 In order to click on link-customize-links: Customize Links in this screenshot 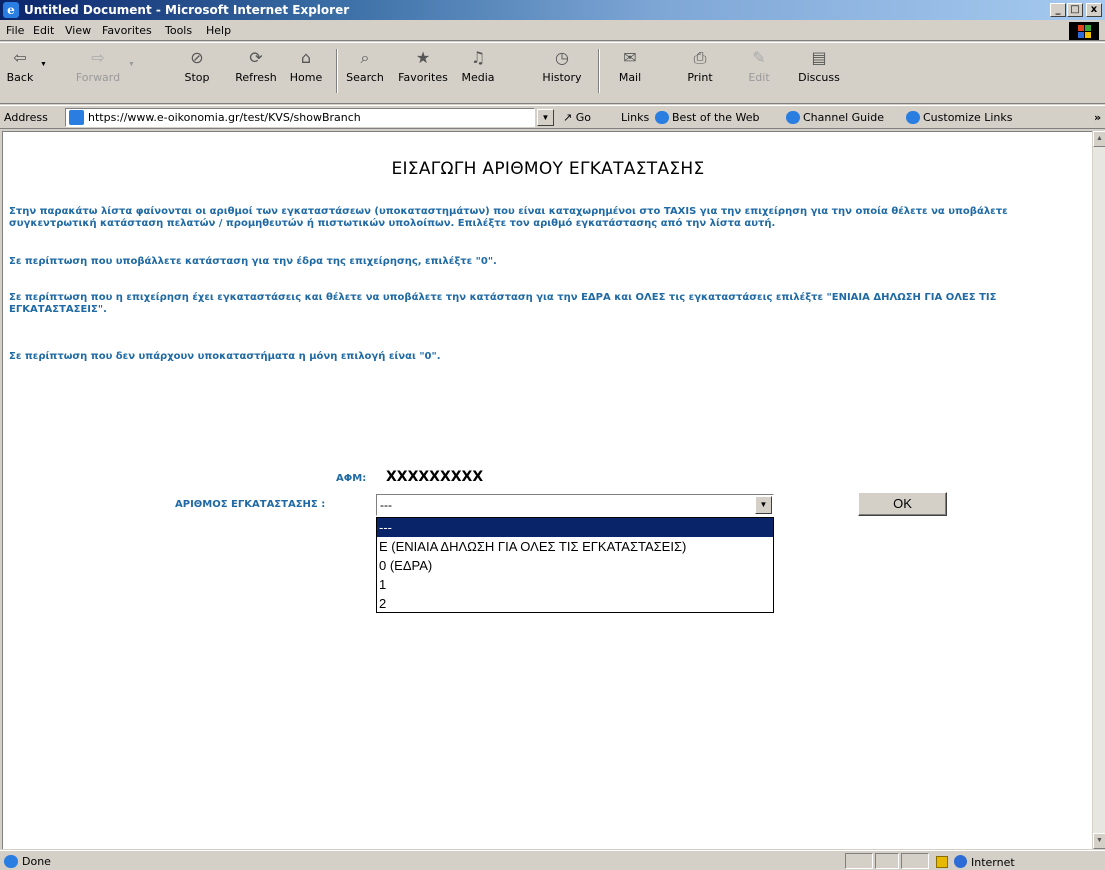, I will do `click(959, 117)`.